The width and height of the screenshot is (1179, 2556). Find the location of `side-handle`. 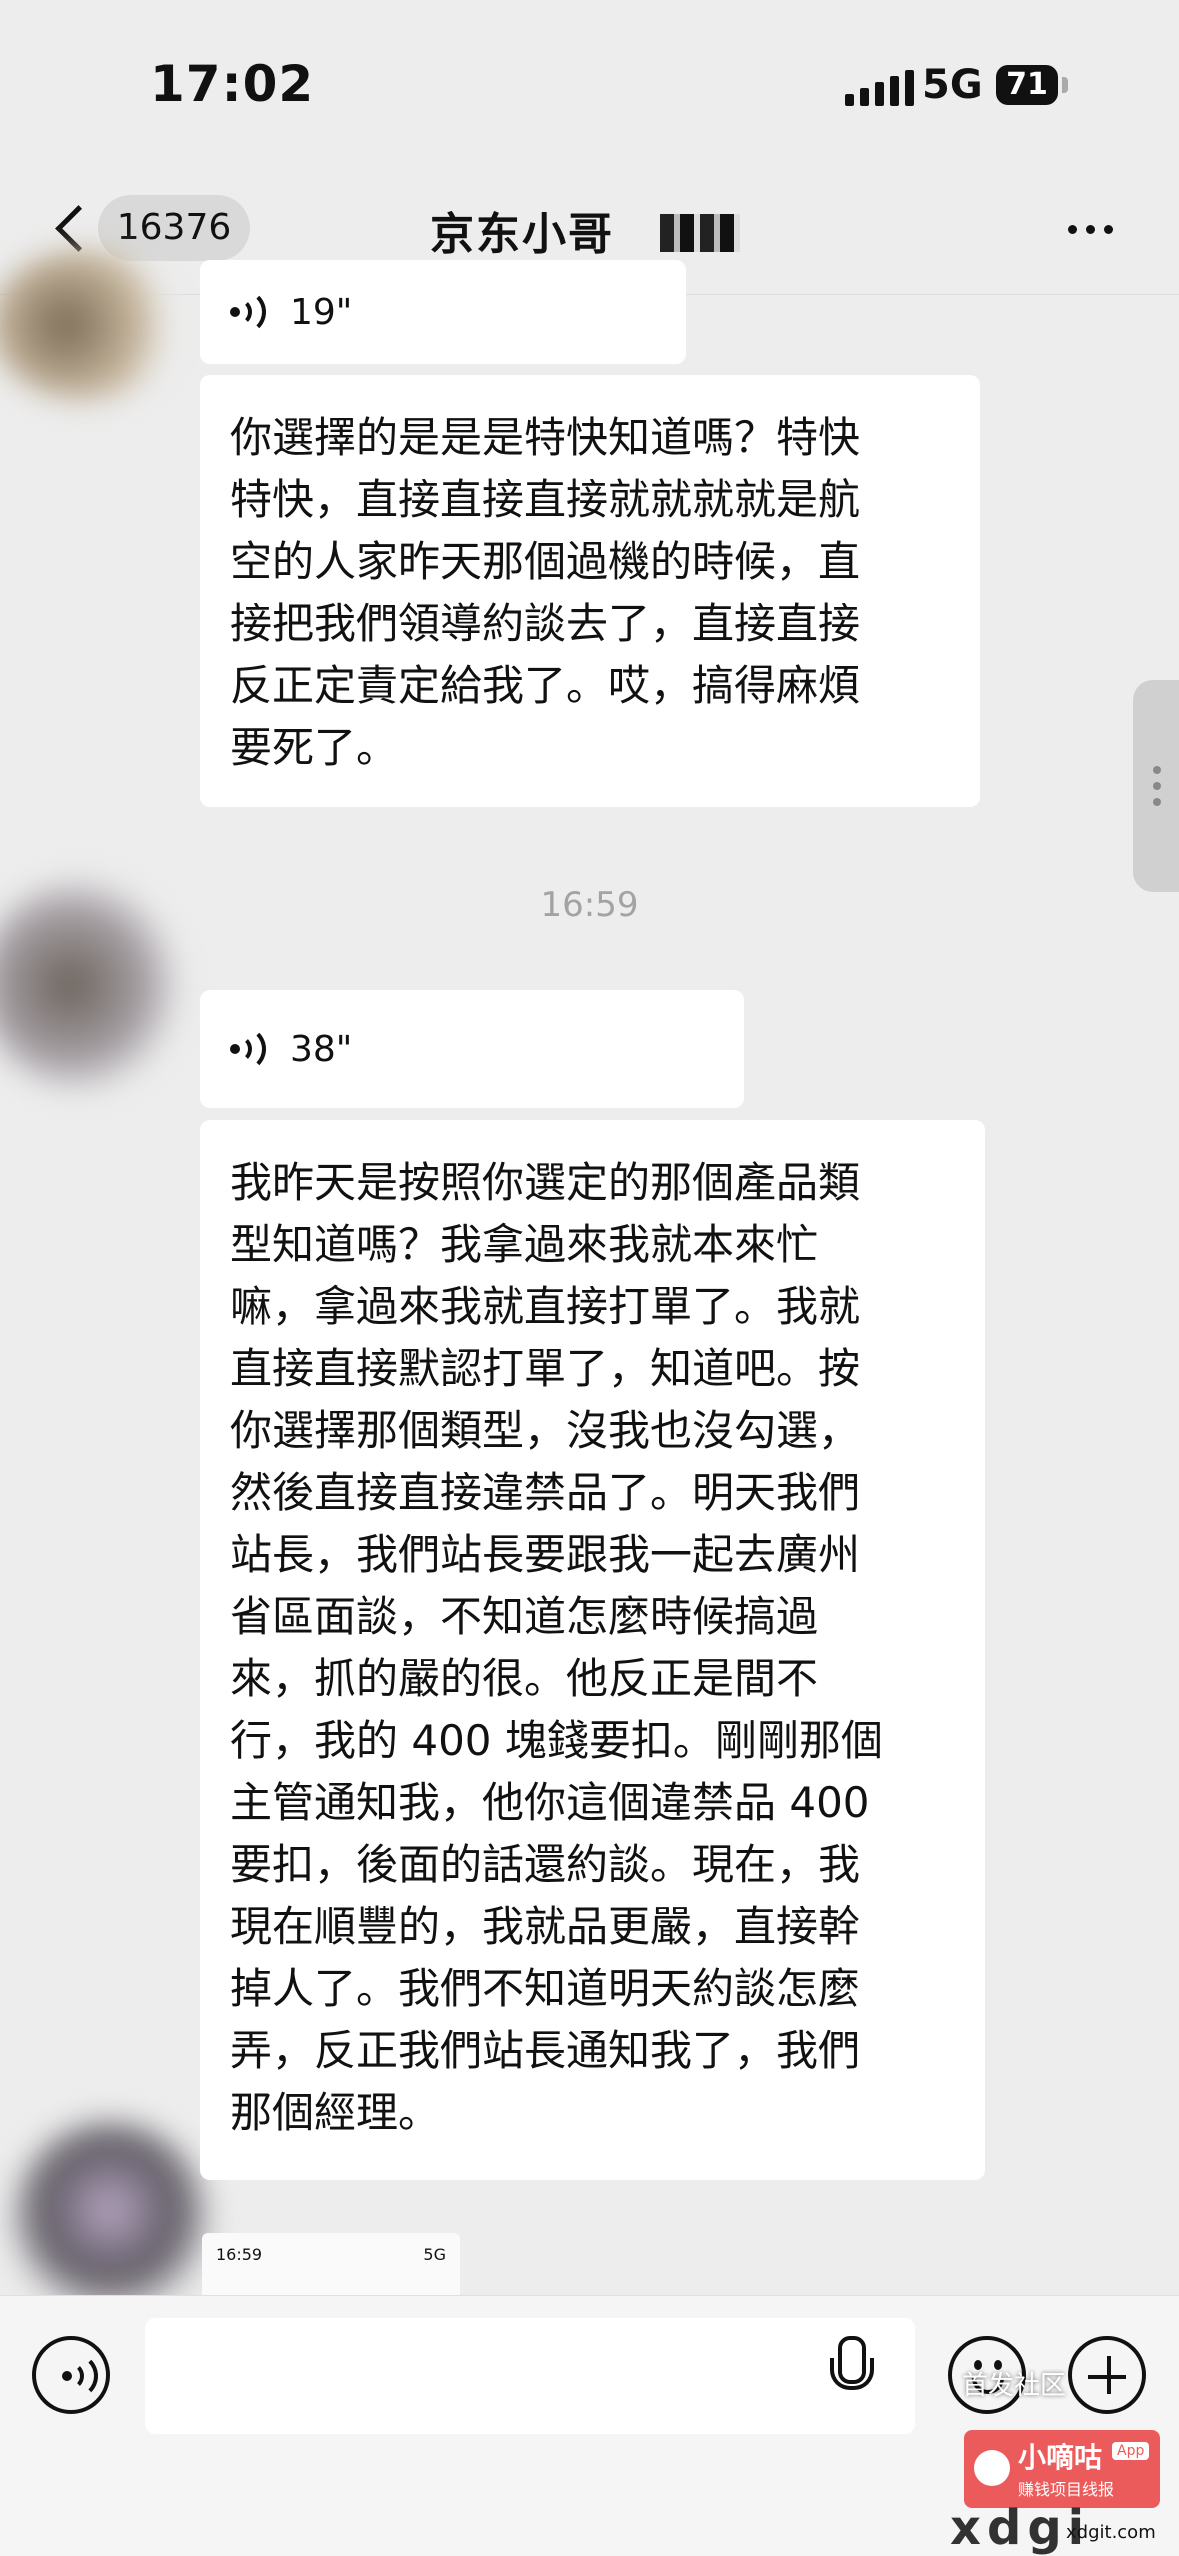

side-handle is located at coordinates (1156, 786).